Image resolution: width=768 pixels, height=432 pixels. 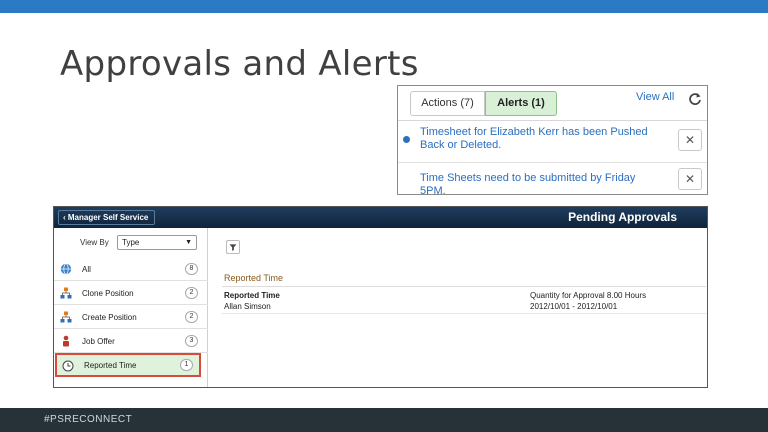 I want to click on back-button-label: Manager Self Service, so click(x=108, y=217).